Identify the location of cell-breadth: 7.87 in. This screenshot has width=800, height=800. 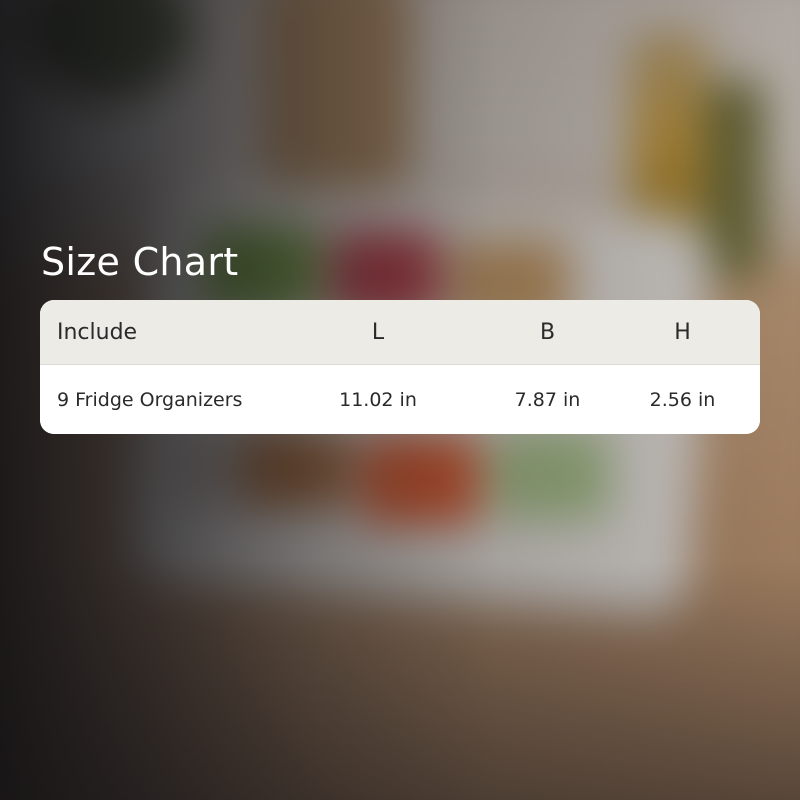
(547, 399).